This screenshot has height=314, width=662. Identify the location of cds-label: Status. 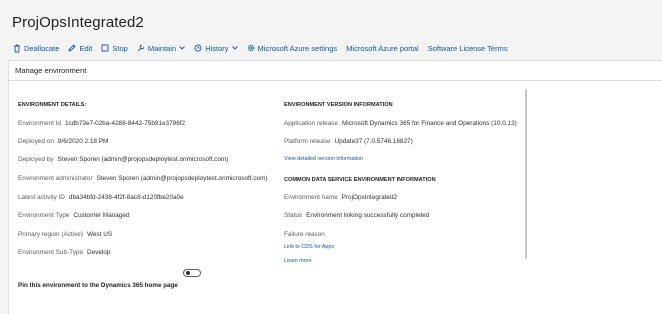
(293, 215).